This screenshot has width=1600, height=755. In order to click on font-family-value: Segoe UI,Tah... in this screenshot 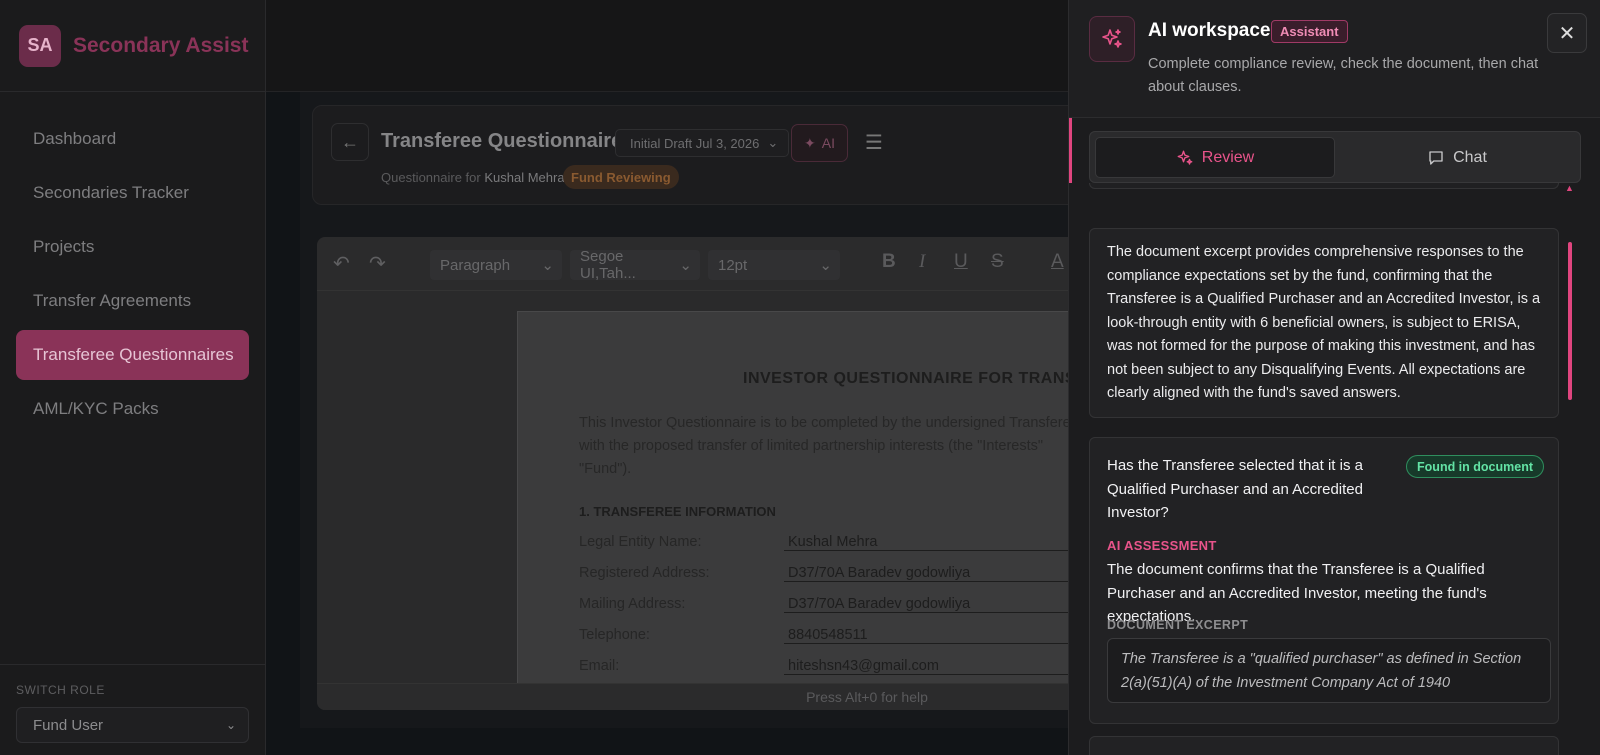, I will do `click(608, 265)`.